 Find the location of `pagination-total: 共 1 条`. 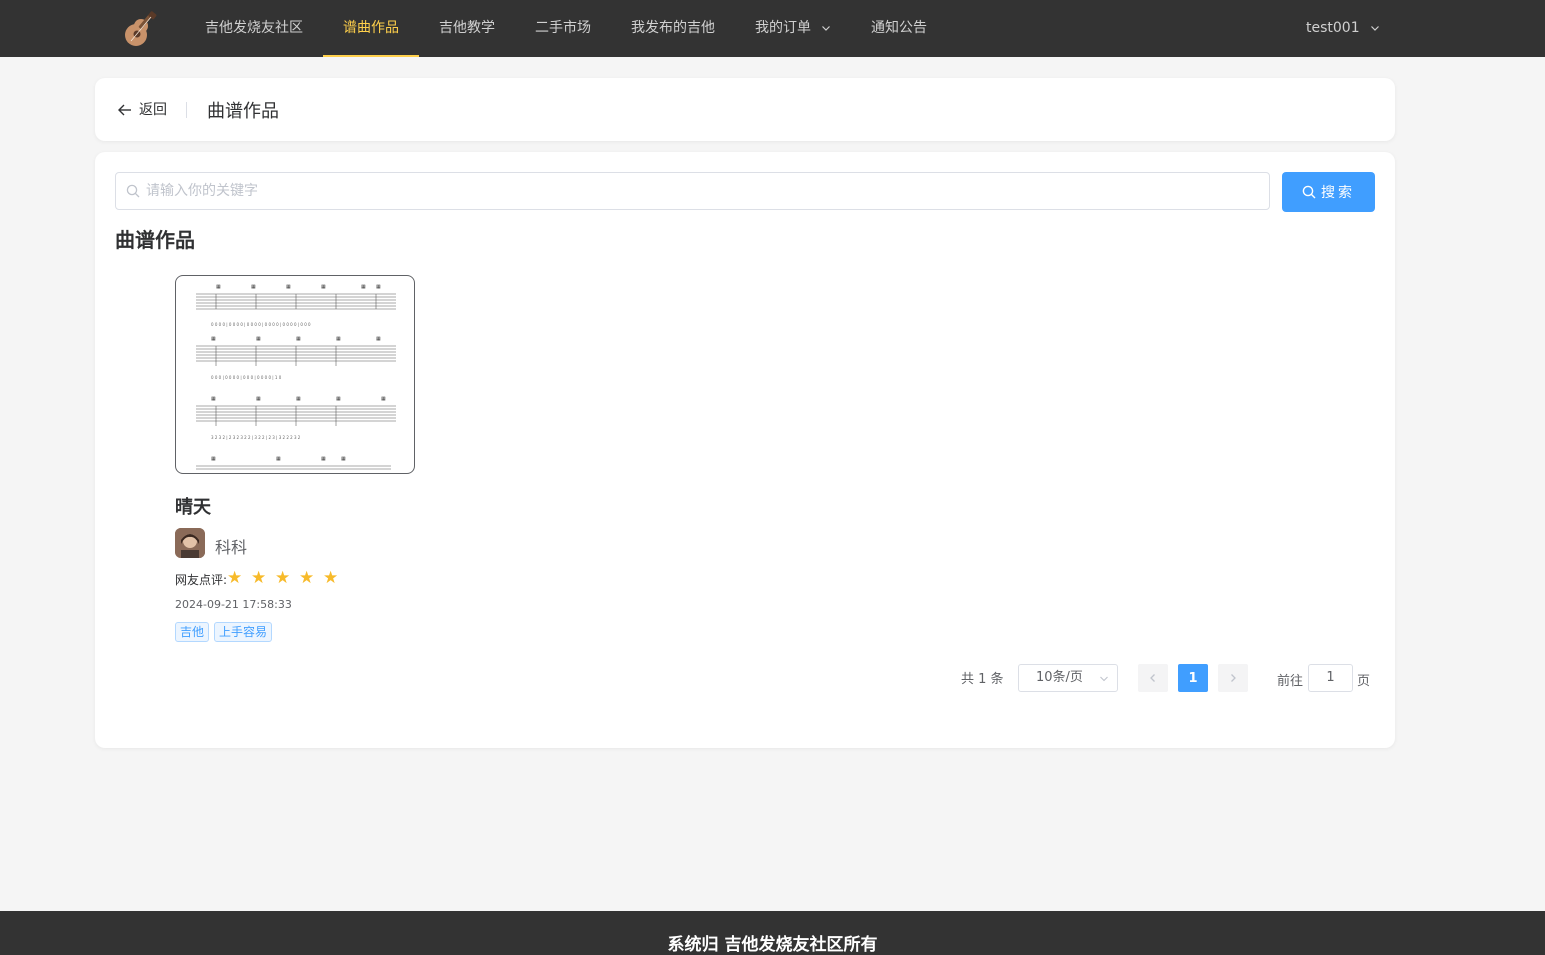

pagination-total: 共 1 条 is located at coordinates (982, 679).